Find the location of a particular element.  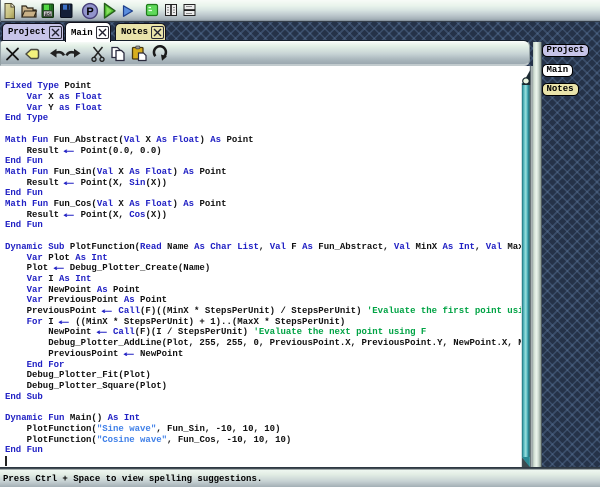

svg-text: P is located at coordinates (89, 12).